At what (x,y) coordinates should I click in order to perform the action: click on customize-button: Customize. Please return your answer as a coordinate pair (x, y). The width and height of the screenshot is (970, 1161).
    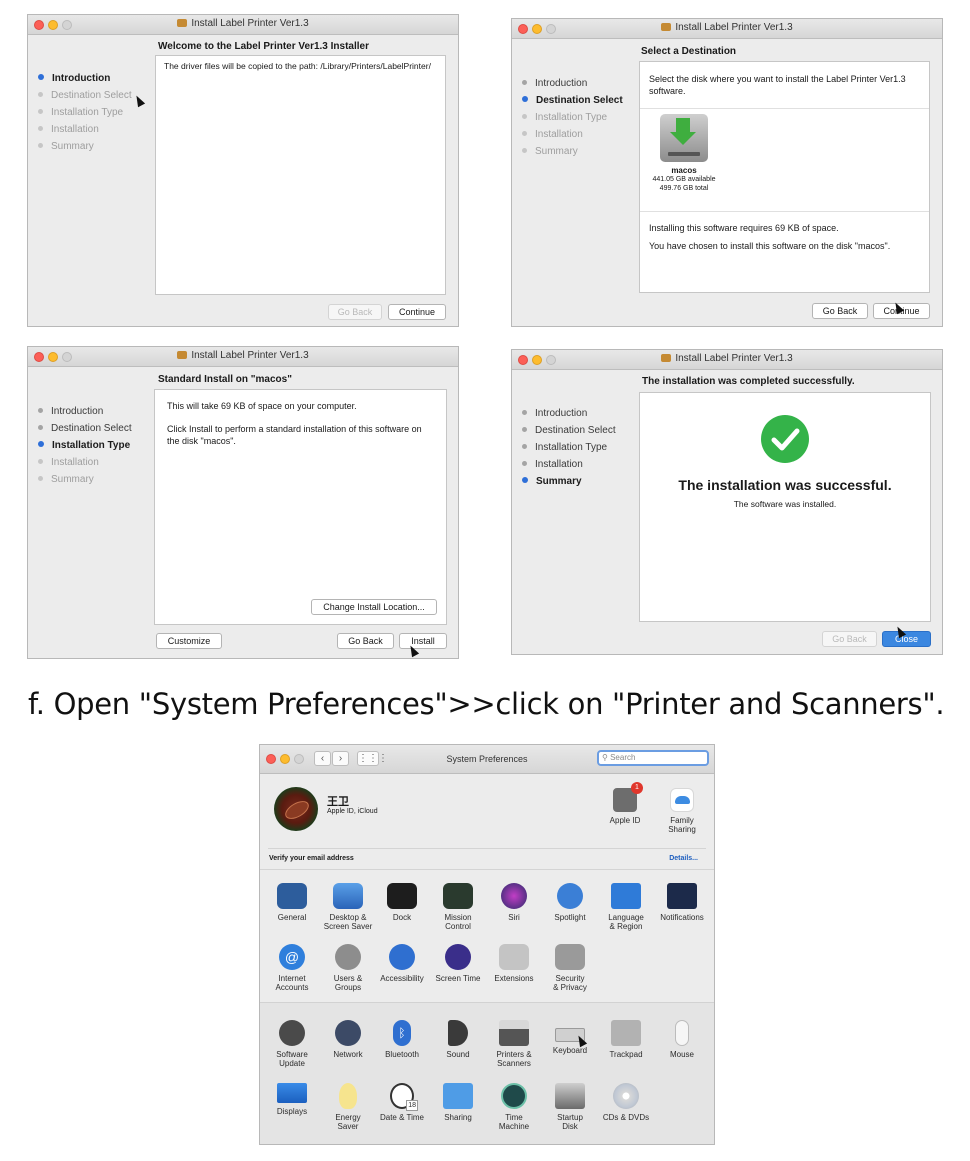
    Looking at the image, I should click on (189, 641).